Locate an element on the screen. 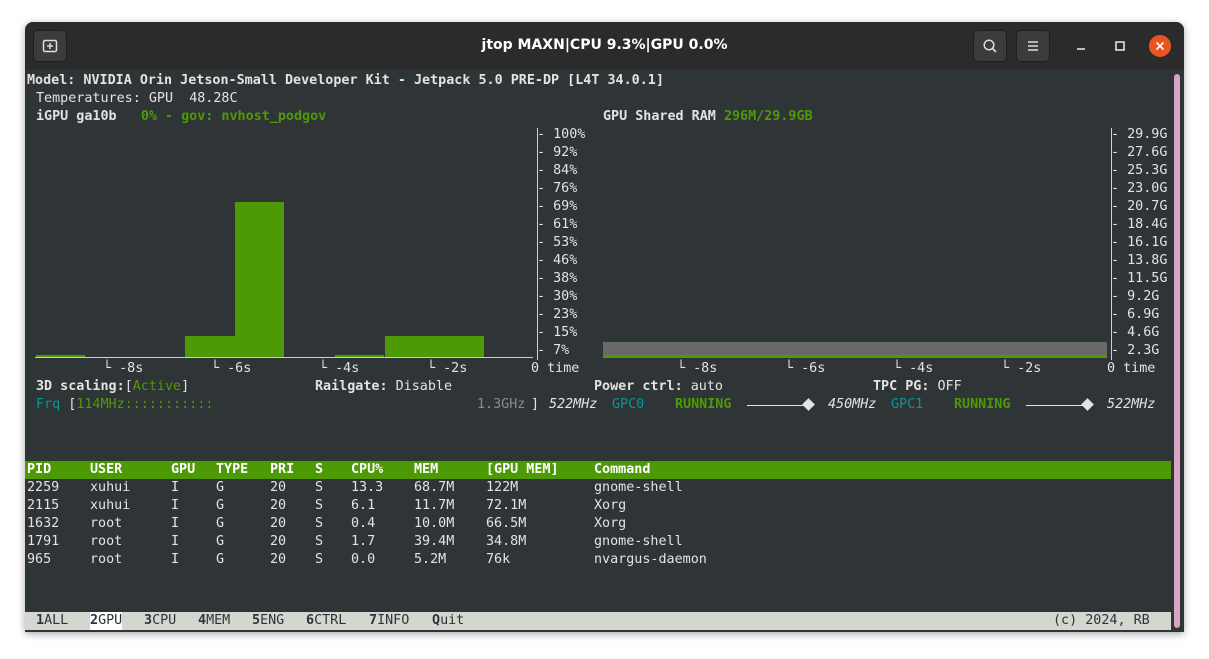  menu-tab: 1ALL is located at coordinates (52, 621).